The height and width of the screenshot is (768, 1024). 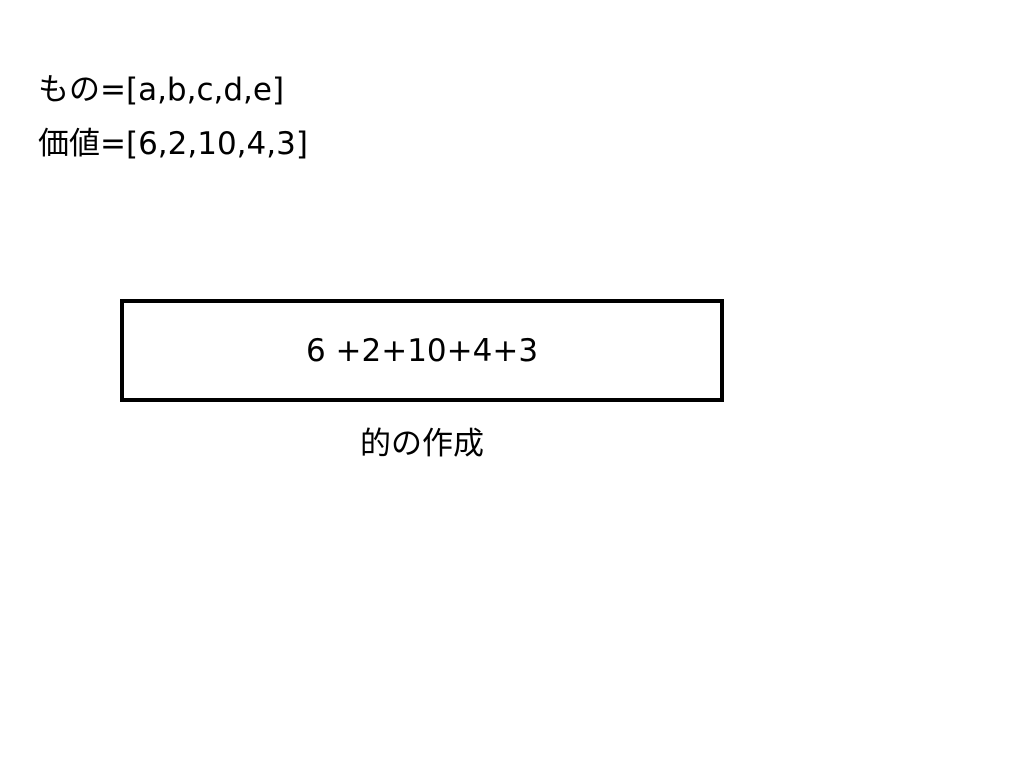 I want to click on items-list-text: もの=[a,b,c,d,e], so click(x=161, y=90).